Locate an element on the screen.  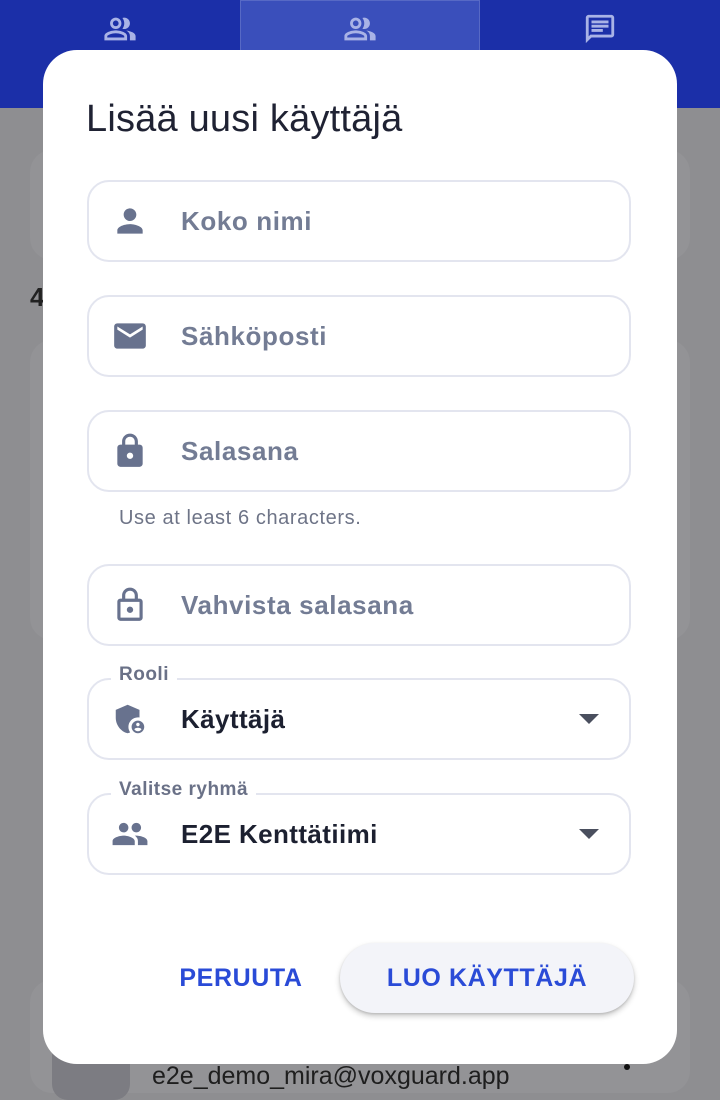
more-icon is located at coordinates (627, 1067).